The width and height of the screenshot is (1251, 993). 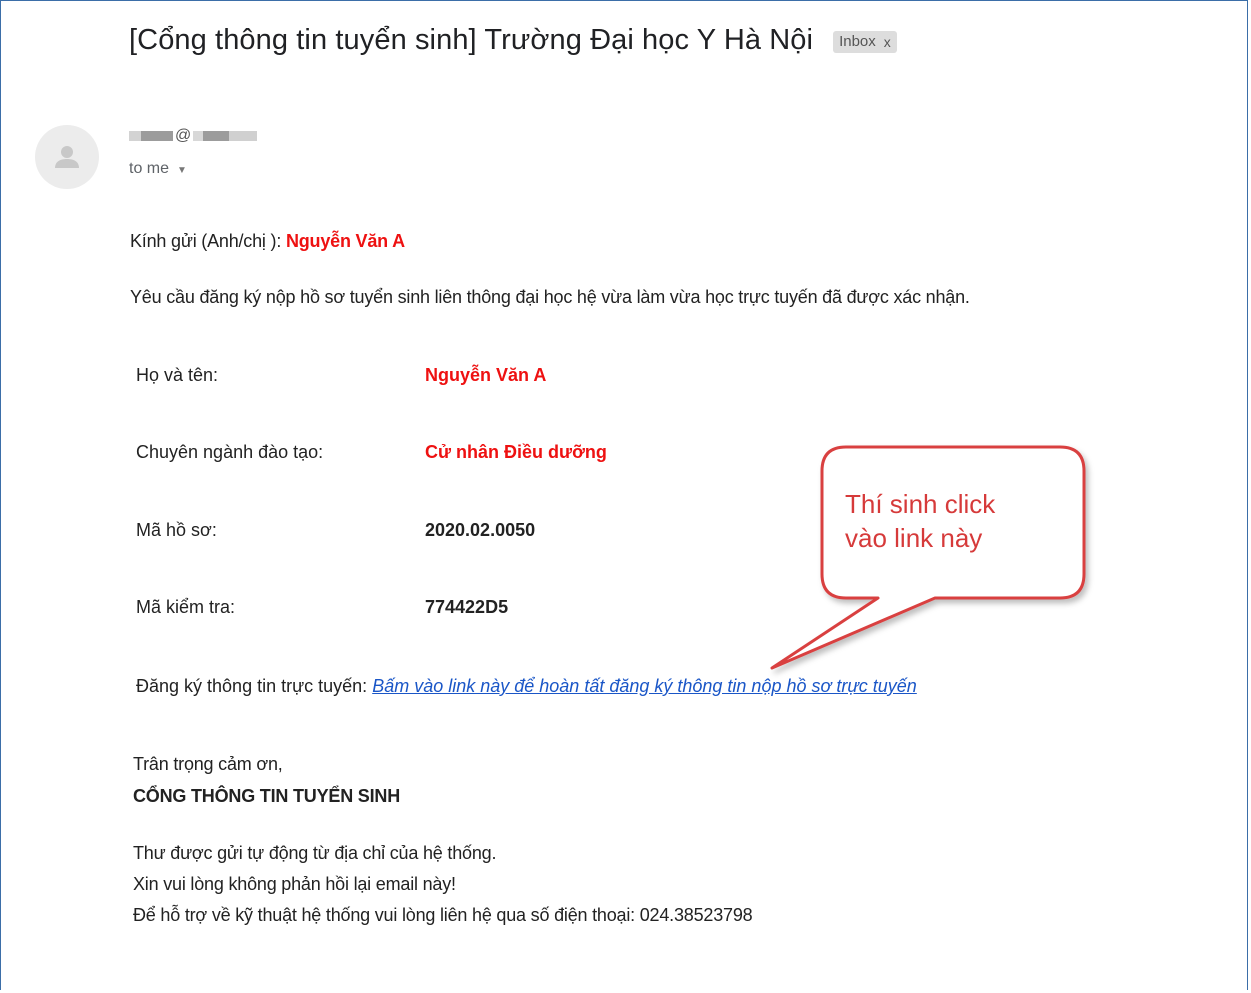 I want to click on sender-at-sign: @, so click(x=183, y=135).